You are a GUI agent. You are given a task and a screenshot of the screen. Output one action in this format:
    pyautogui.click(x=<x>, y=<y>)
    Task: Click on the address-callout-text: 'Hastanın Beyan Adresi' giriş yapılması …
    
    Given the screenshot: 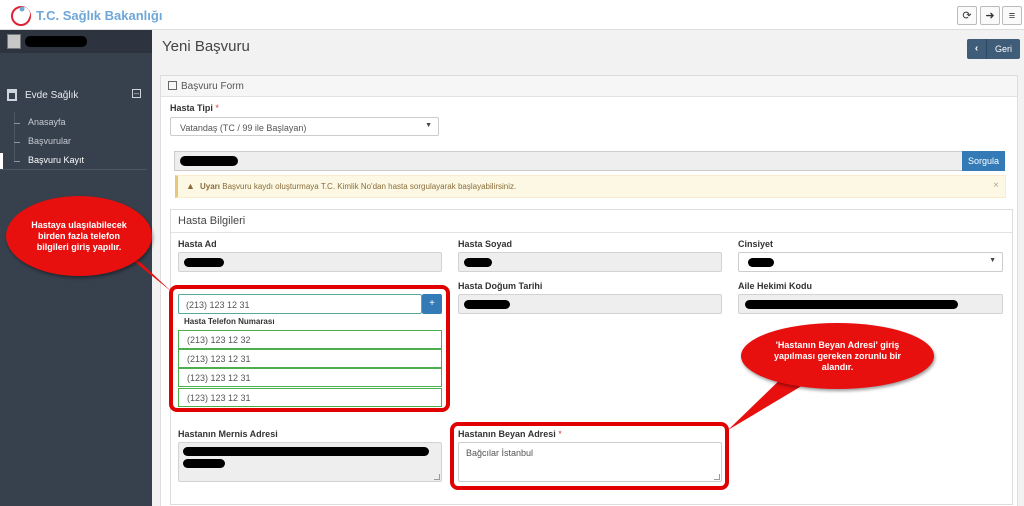 What is the action you would take?
    pyautogui.click(x=837, y=355)
    